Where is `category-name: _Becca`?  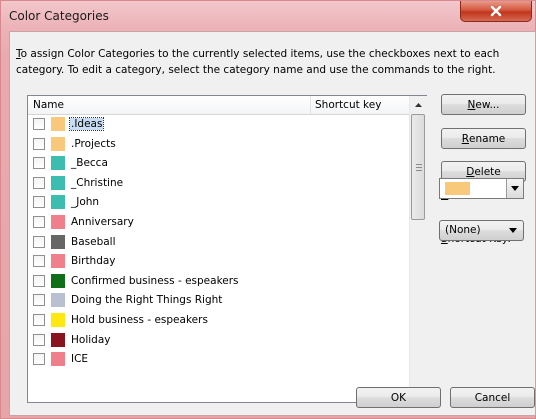
category-name: _Becca is located at coordinates (89, 163).